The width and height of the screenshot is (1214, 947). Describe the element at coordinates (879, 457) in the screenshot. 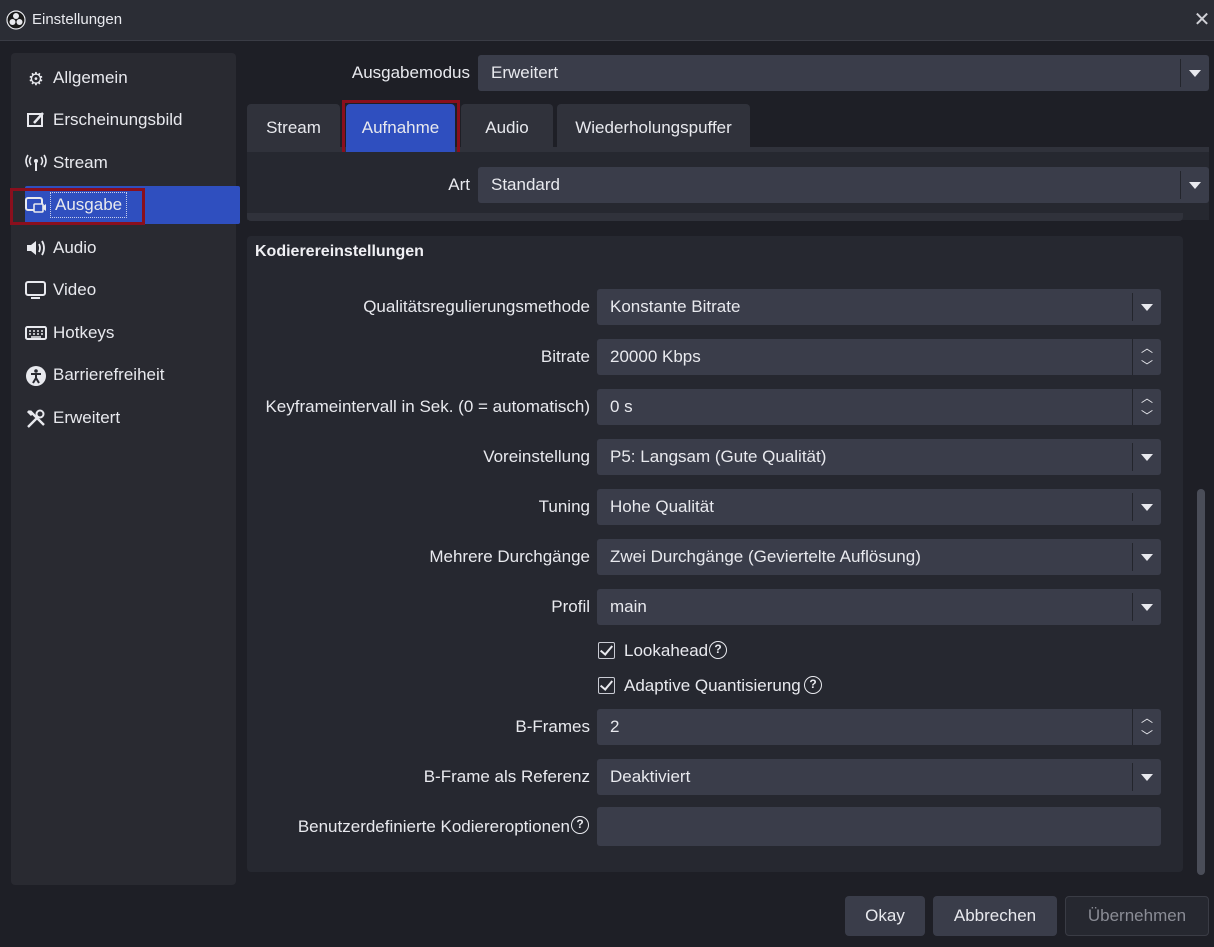

I see `preset-select: P5: Langsam (Gute Qualität)` at that location.